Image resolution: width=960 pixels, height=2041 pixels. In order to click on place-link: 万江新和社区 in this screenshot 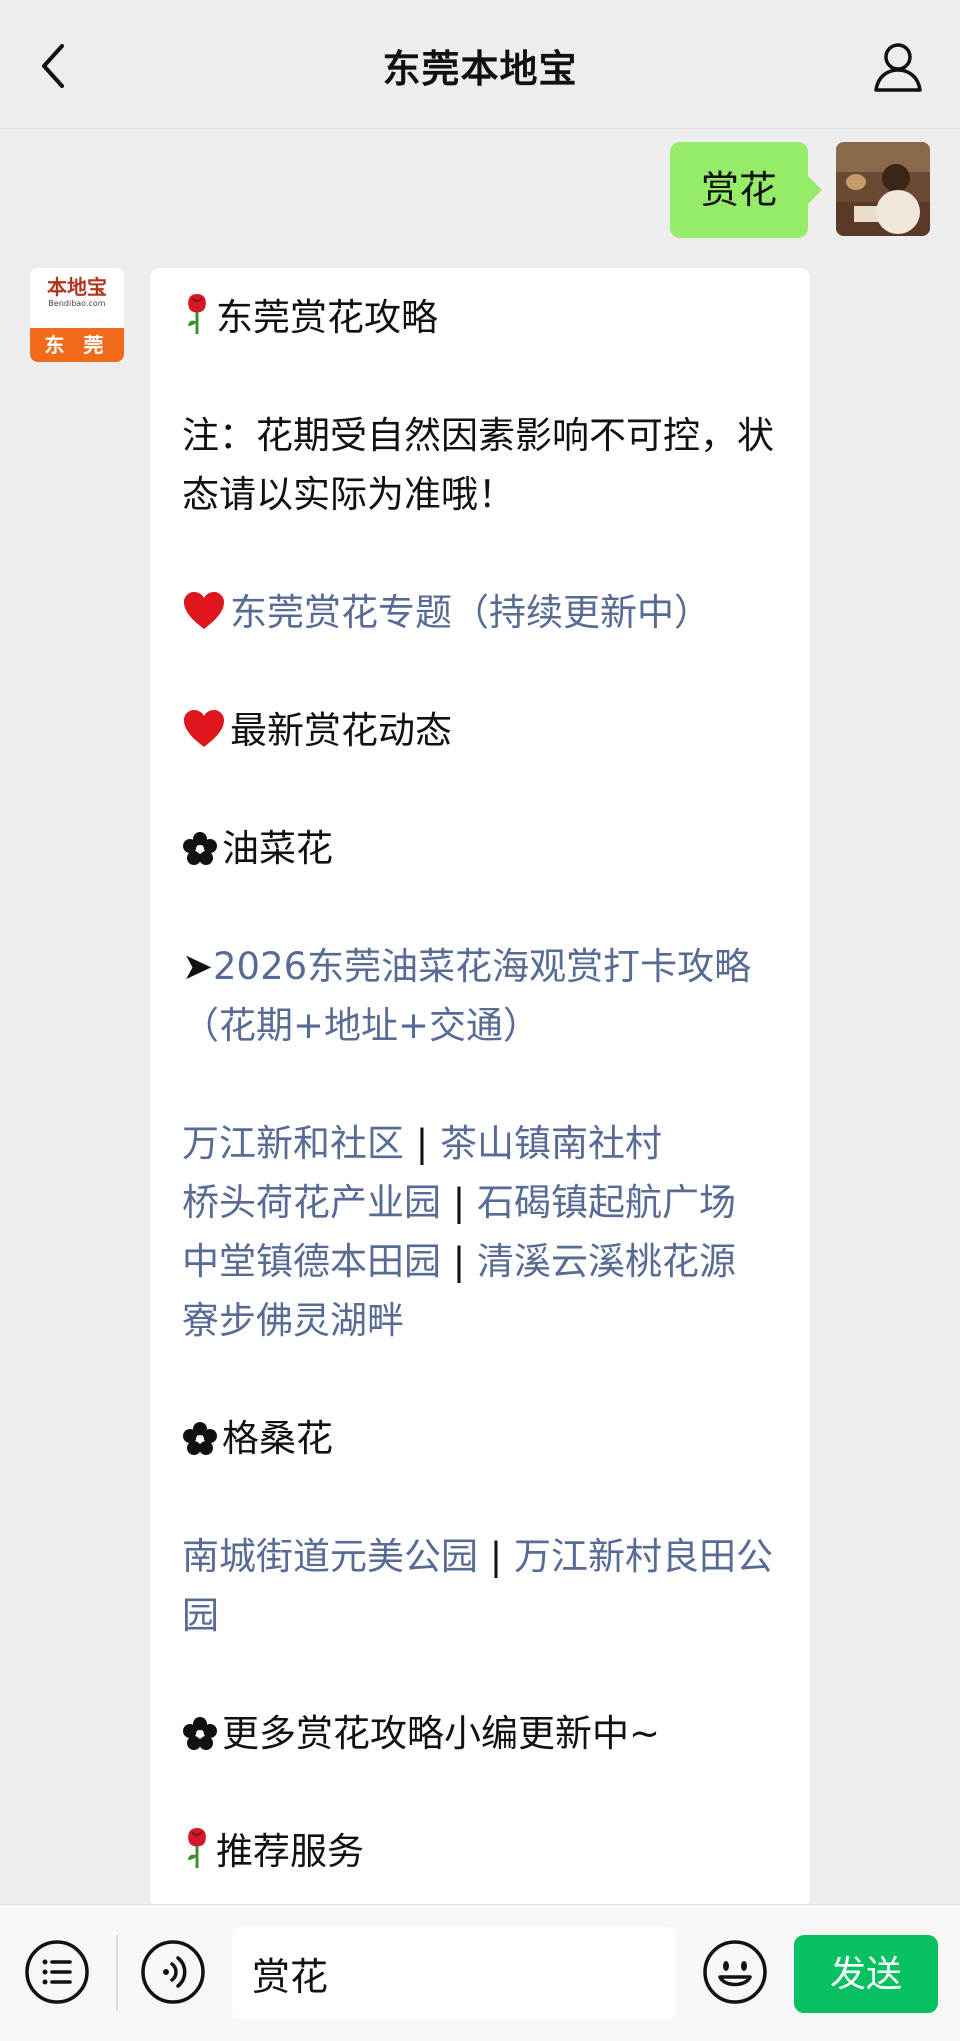, I will do `click(293, 1143)`.